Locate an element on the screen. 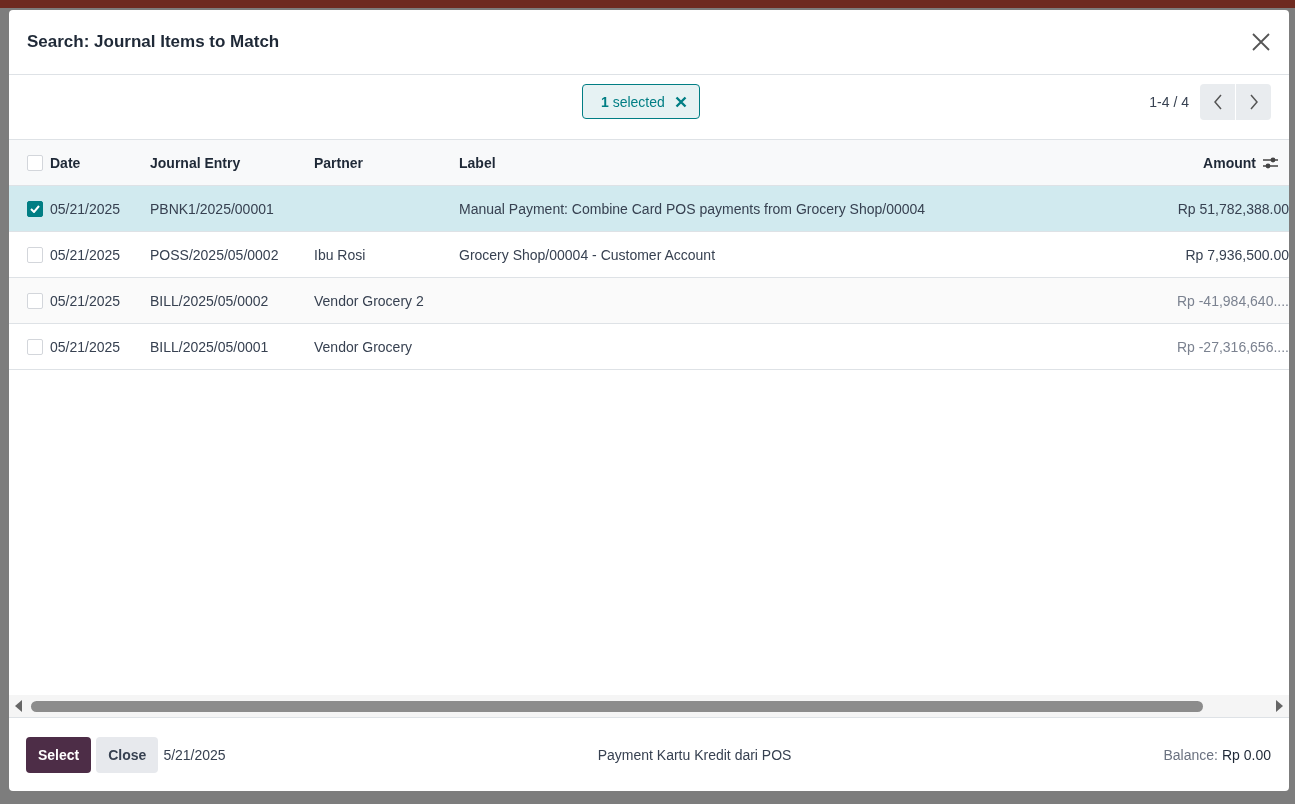  selection-count: 1 selected is located at coordinates (633, 101).